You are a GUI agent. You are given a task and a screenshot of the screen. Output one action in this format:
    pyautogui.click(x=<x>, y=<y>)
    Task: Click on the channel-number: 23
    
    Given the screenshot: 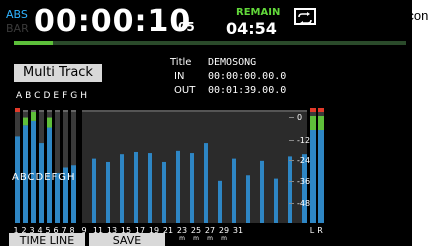 What is the action you would take?
    pyautogui.click(x=182, y=230)
    